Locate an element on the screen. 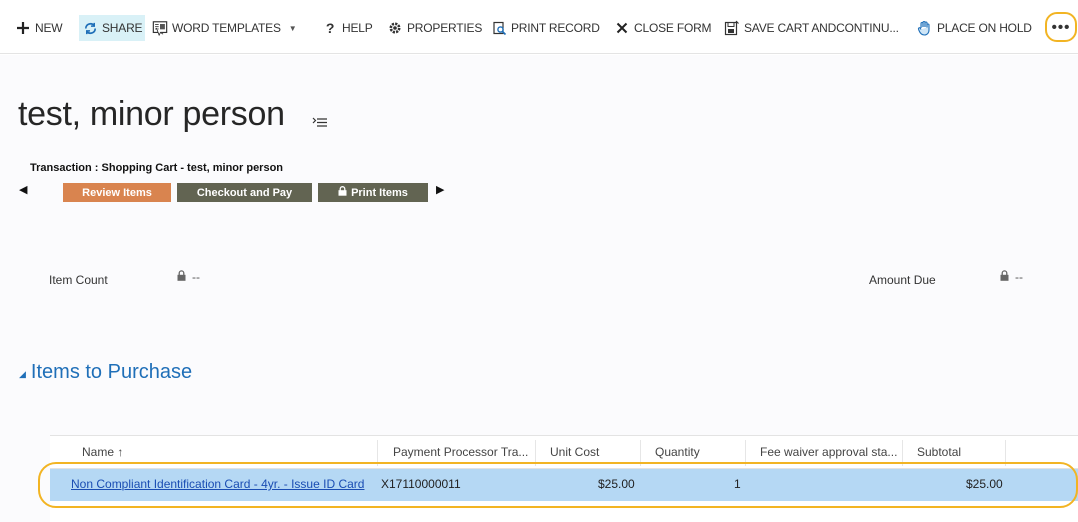  stage-next-arrow-icon: ▶ is located at coordinates (440, 189).